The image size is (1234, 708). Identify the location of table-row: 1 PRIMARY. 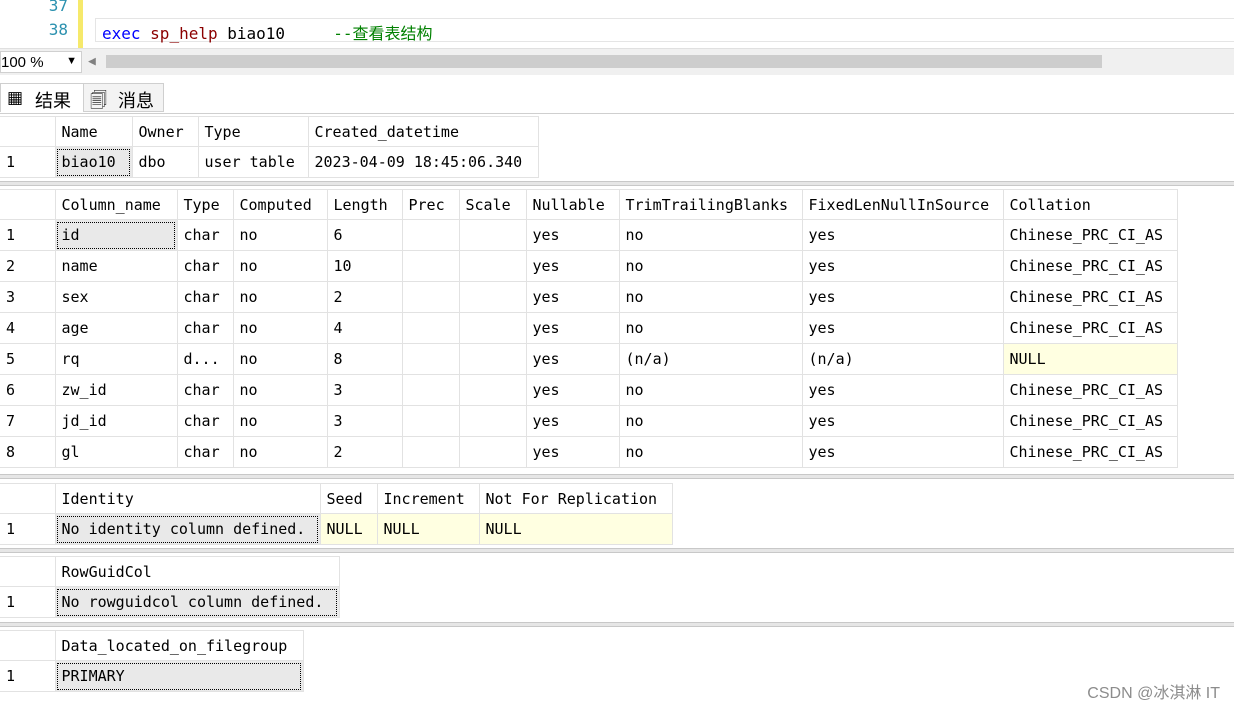
(152, 676).